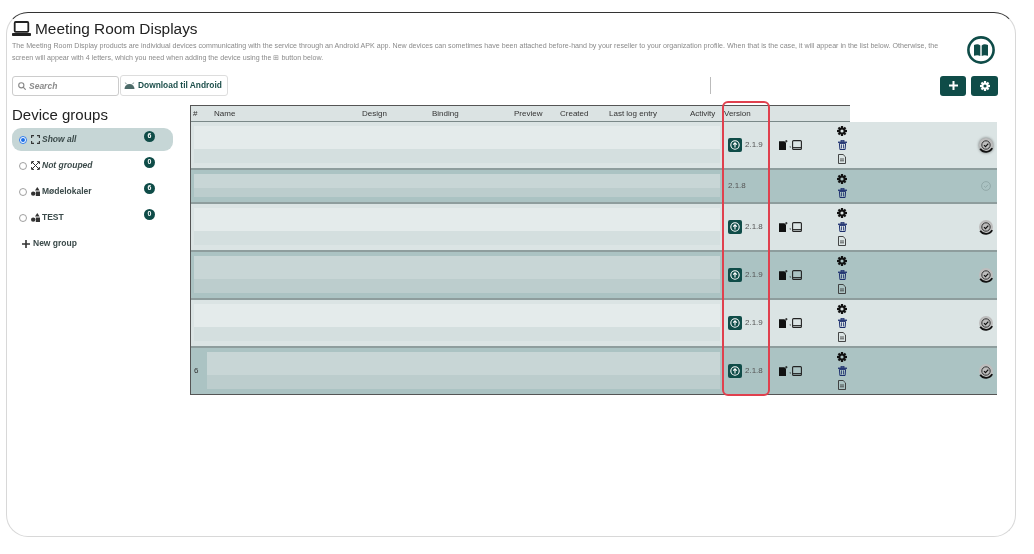 This screenshot has height=554, width=1034. Describe the element at coordinates (22, 85) in the screenshot. I see `search-icon` at that location.